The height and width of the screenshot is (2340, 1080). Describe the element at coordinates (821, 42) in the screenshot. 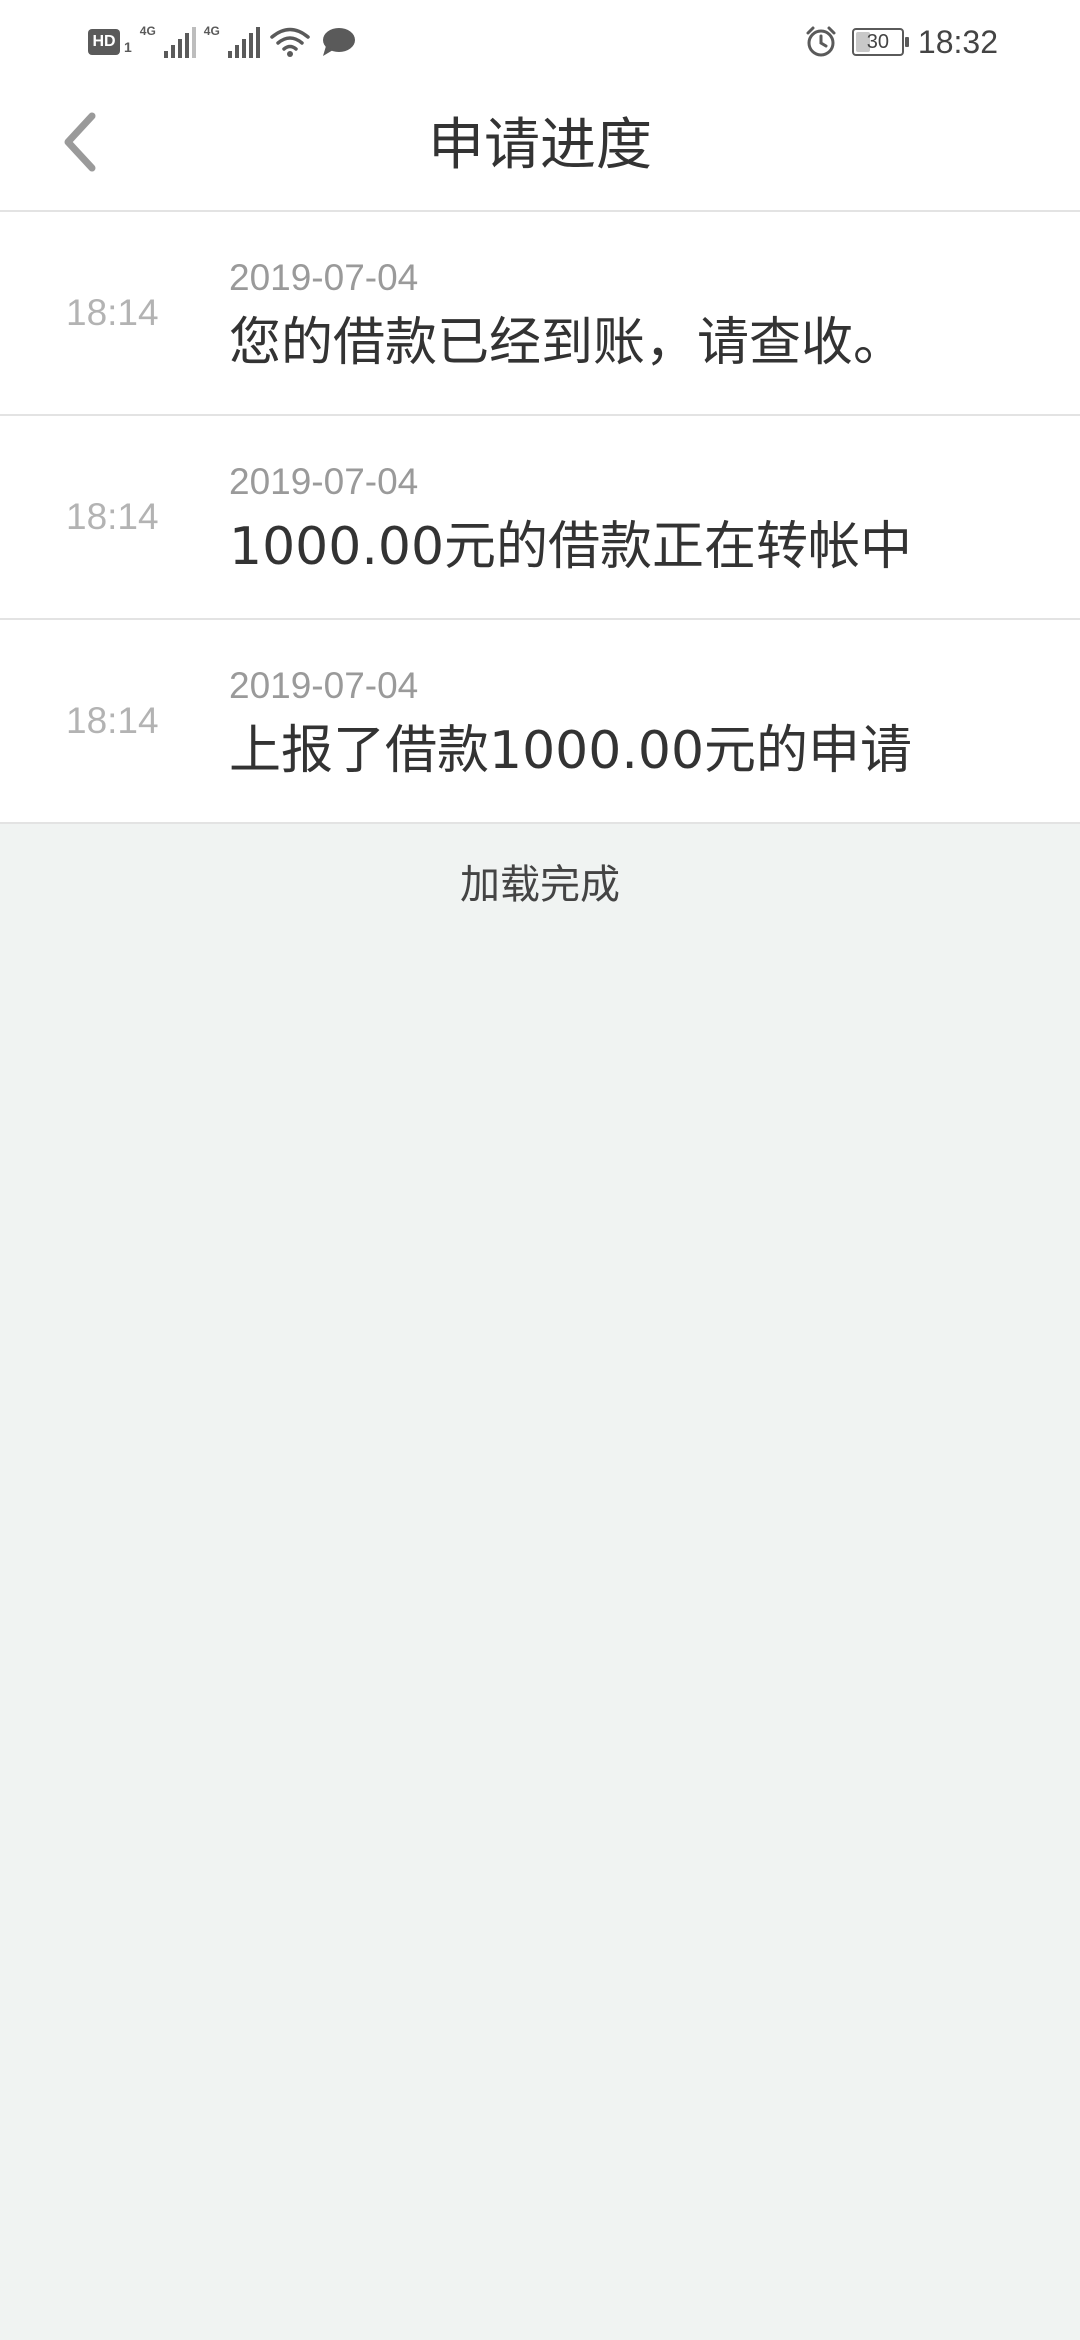

I see `alarm-icon` at that location.